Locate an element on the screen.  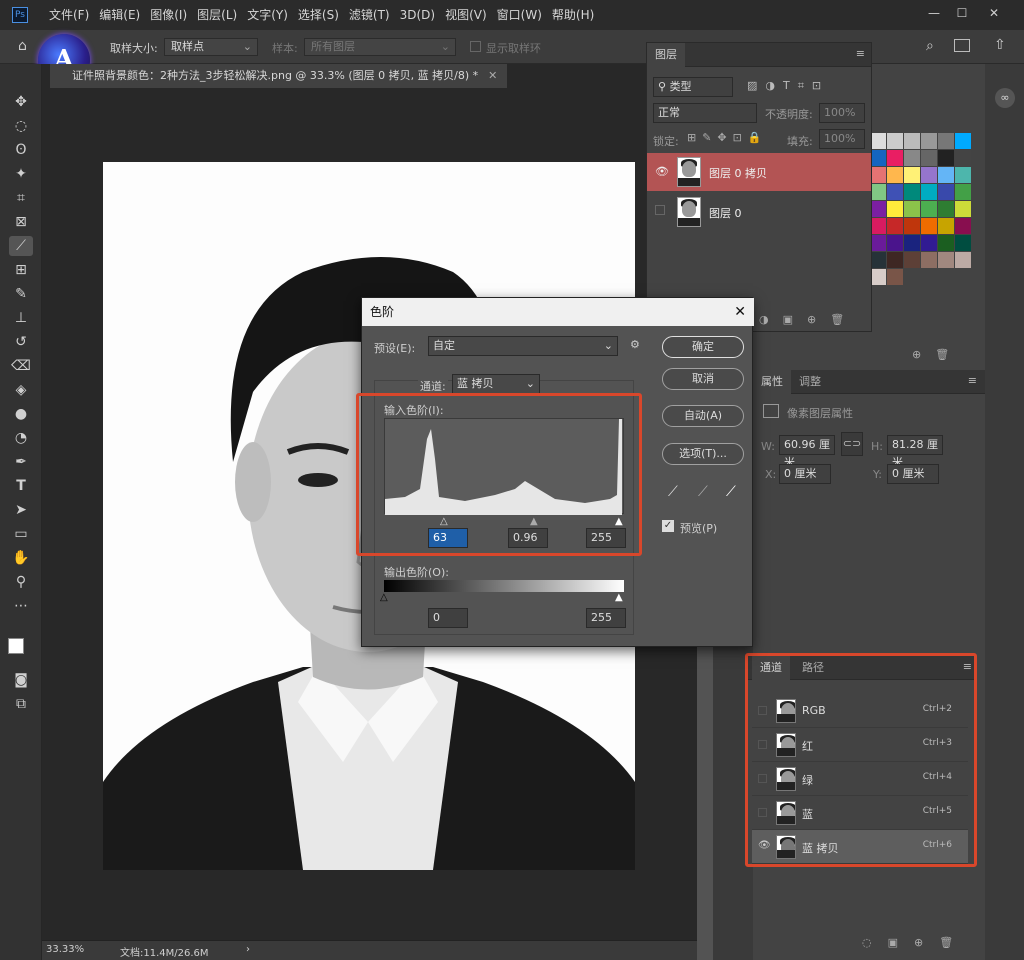
tab-channels: 通道 is located at coordinates (771, 668).